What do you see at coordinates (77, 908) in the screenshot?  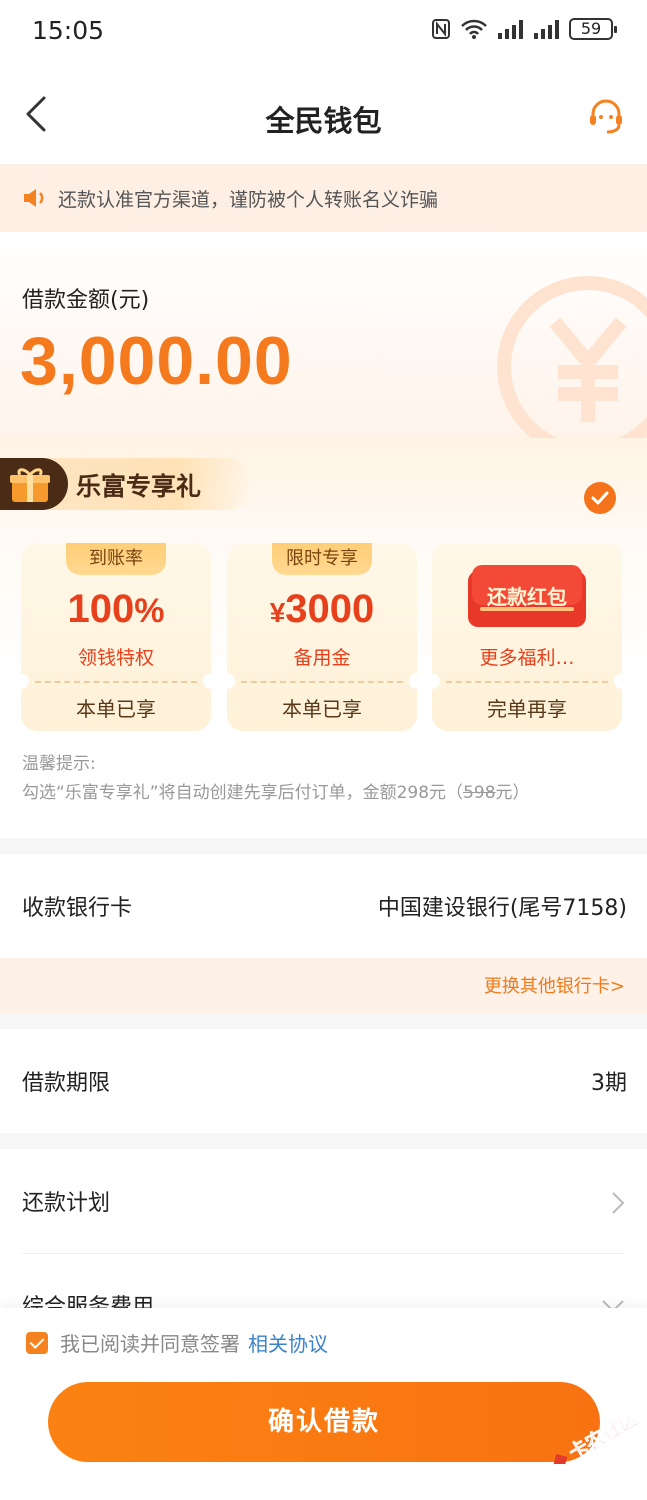 I see `bank-label: 收款银行卡` at bounding box center [77, 908].